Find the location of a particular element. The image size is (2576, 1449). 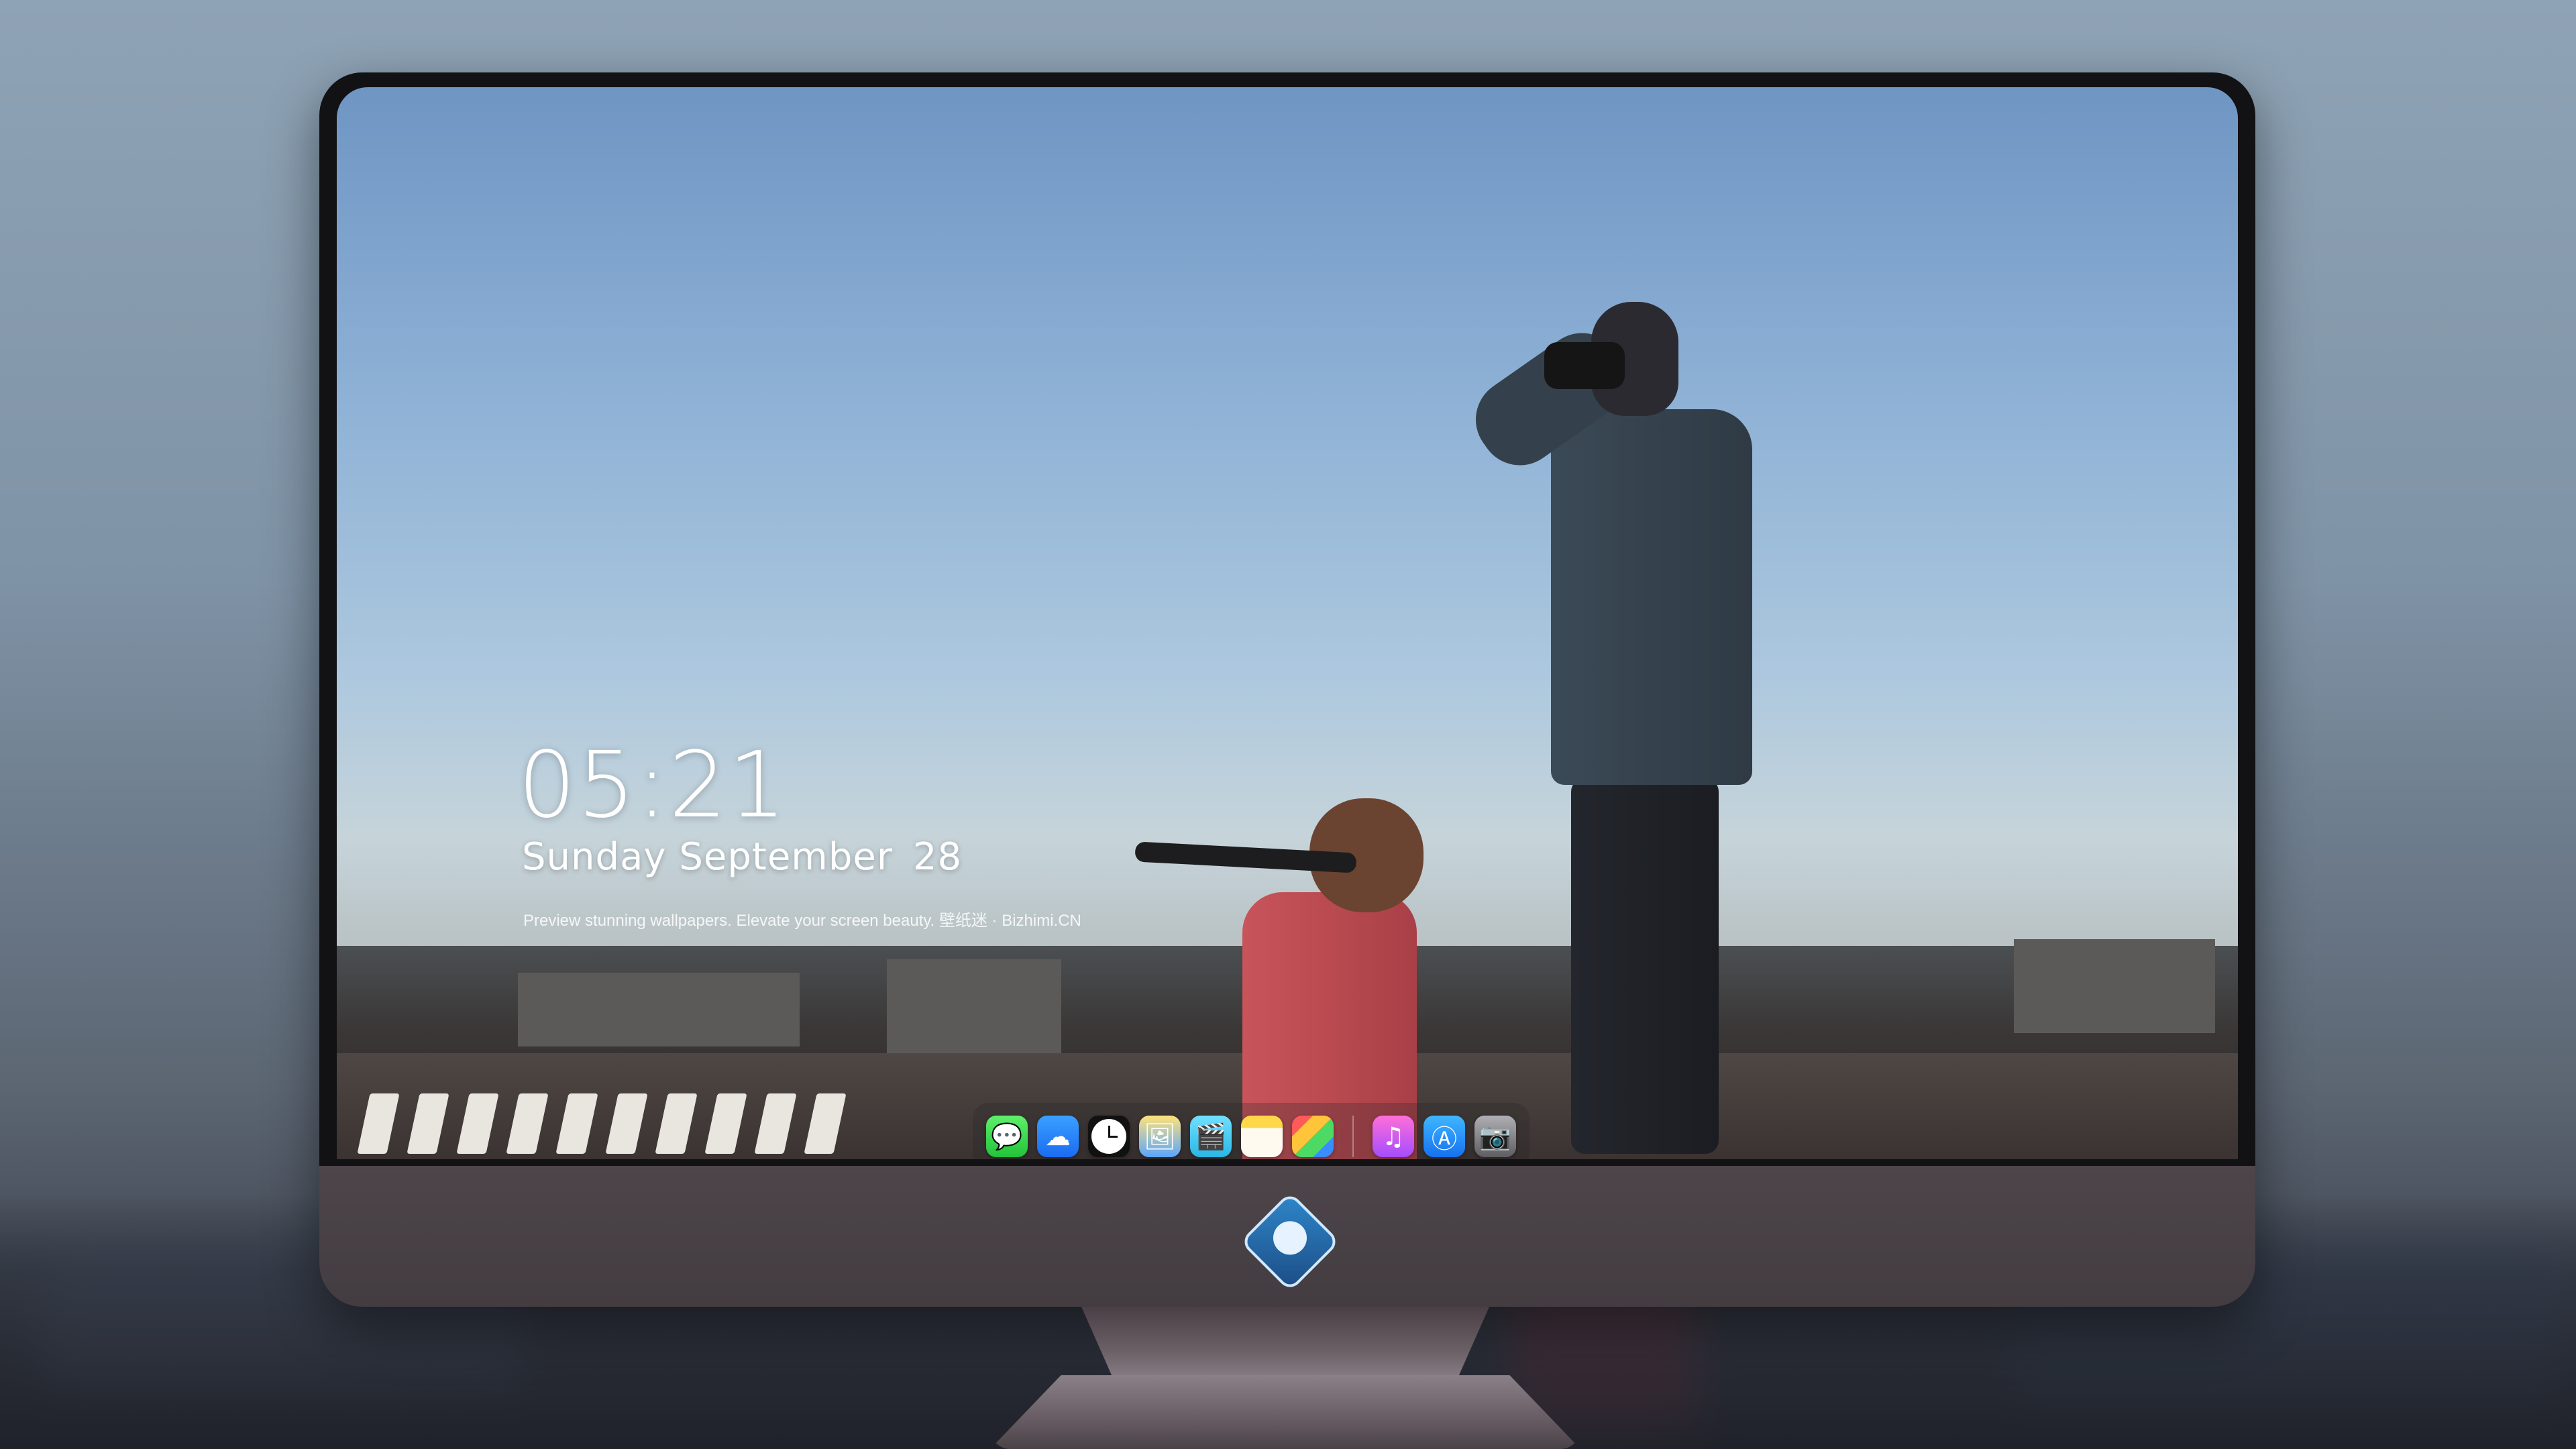

camera-icon: 📷 is located at coordinates (1495, 1136).